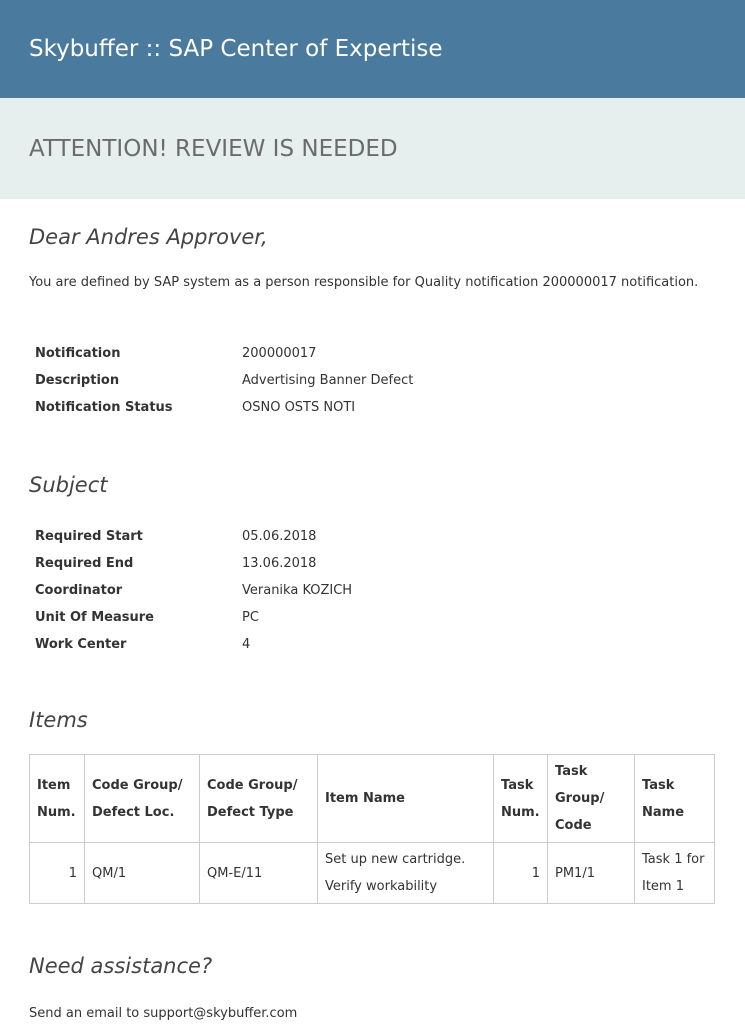 The height and width of the screenshot is (1035, 745). Describe the element at coordinates (142, 798) in the screenshot. I see `column-header: Code Group/Defect Loc.` at that location.